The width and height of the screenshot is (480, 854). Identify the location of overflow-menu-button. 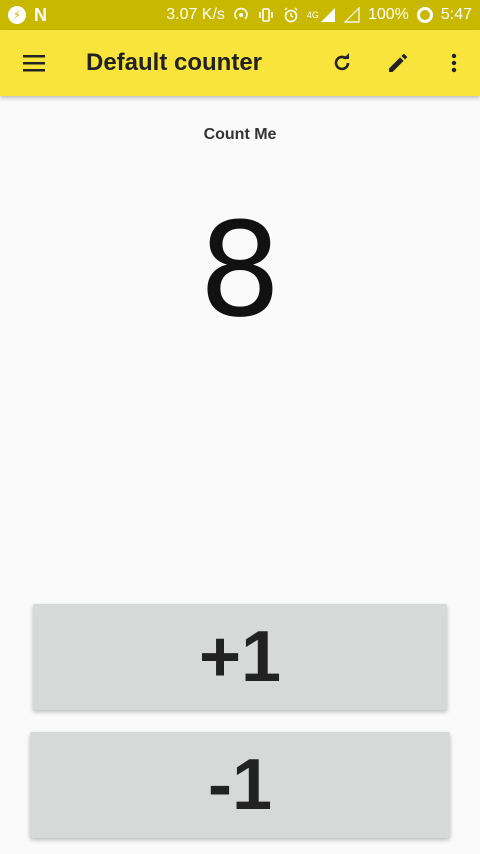
(454, 63).